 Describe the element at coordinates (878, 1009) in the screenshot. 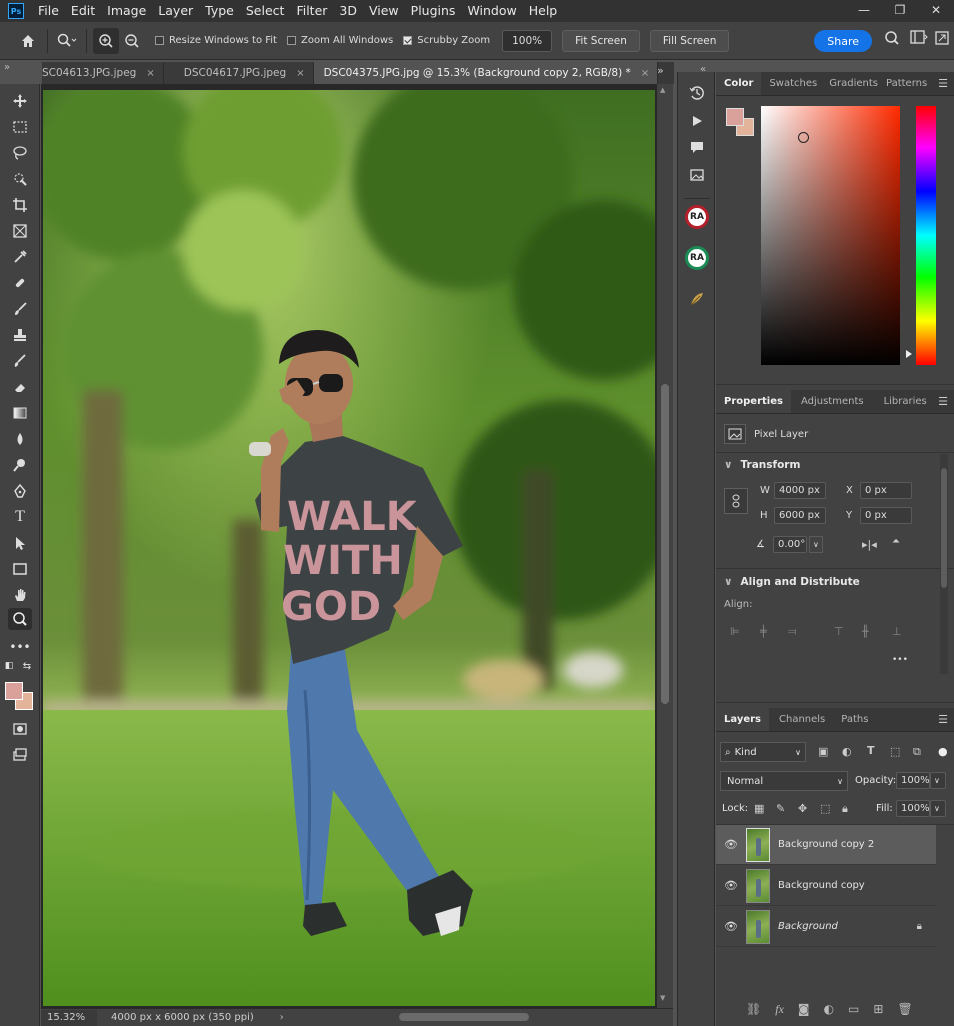

I see `new-layer-icon: ⊞` at that location.